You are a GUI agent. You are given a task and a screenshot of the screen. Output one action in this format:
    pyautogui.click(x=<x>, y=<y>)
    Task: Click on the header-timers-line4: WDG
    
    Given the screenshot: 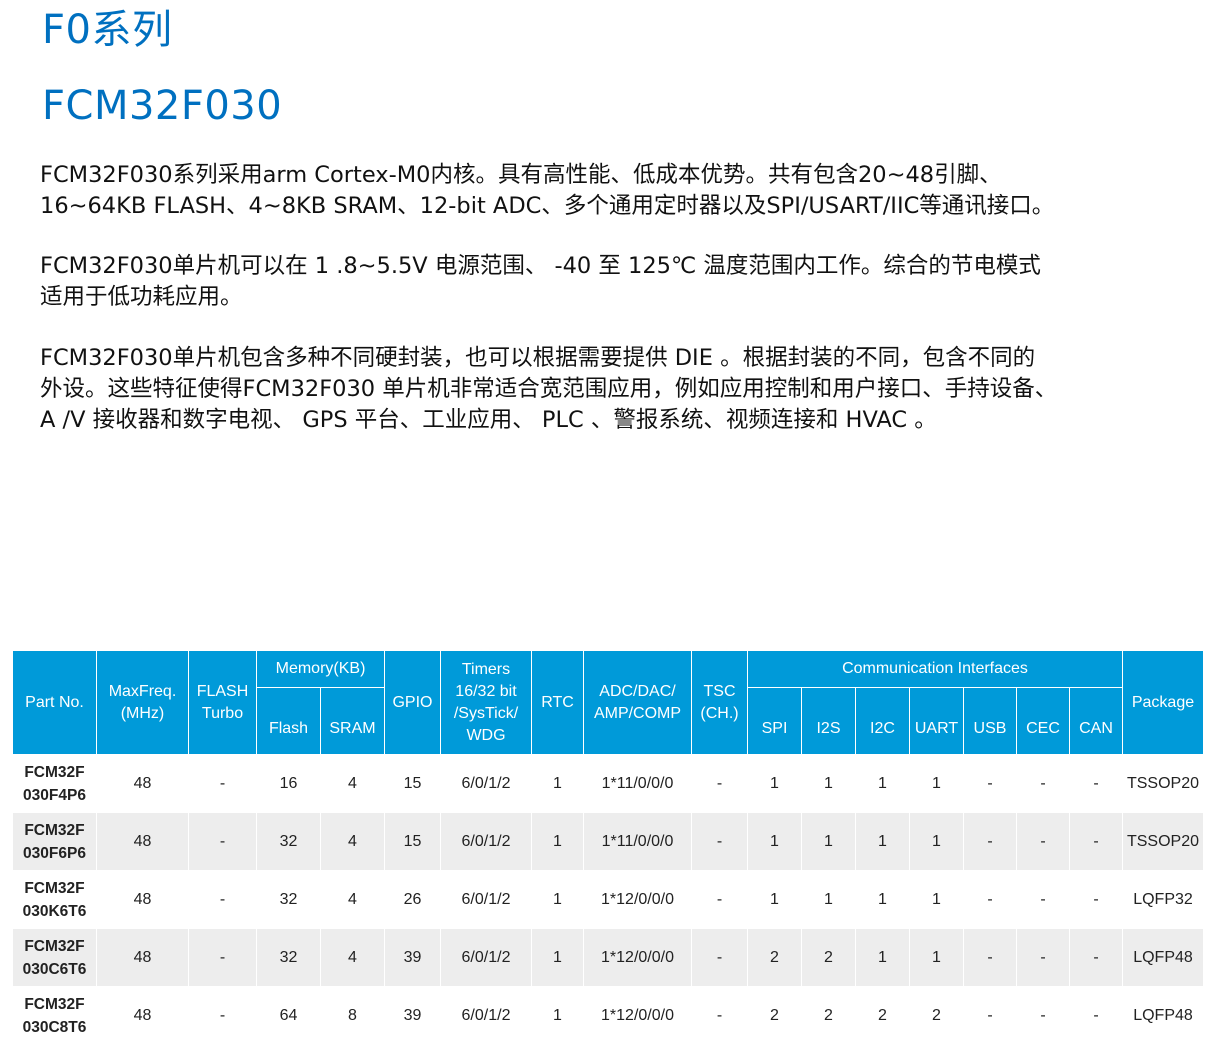 What is the action you would take?
    pyautogui.click(x=486, y=735)
    